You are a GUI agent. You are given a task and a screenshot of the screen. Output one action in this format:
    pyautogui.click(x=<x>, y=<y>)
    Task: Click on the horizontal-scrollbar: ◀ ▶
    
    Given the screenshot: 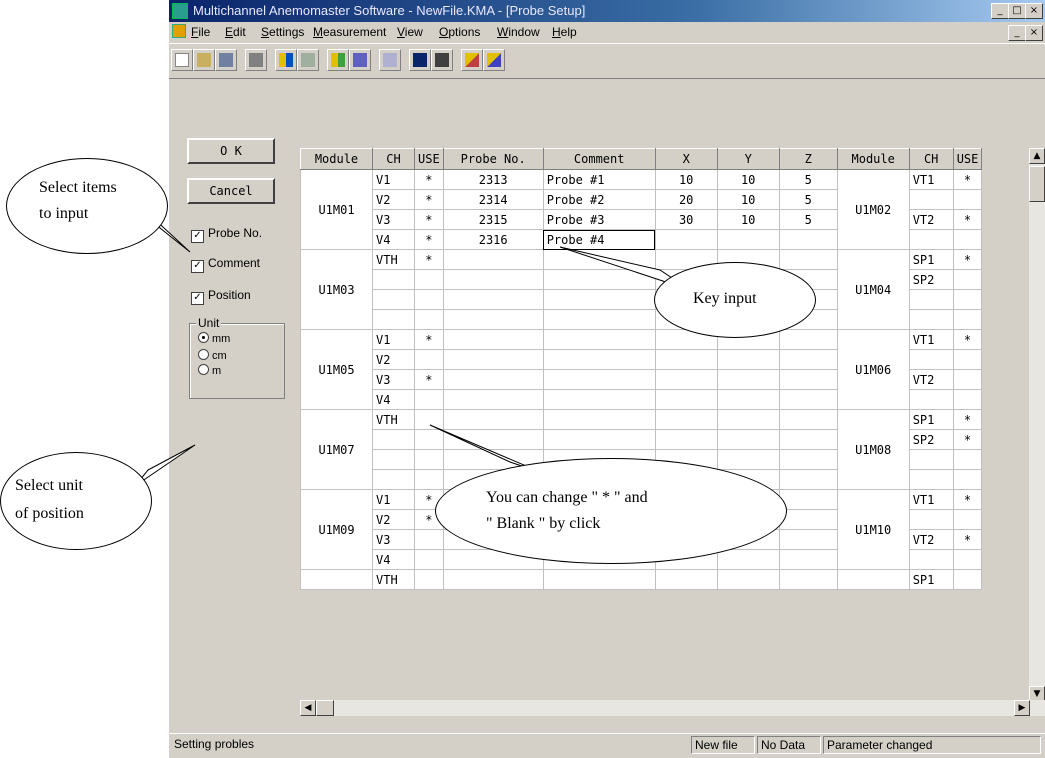 What is the action you would take?
    pyautogui.click(x=672, y=708)
    